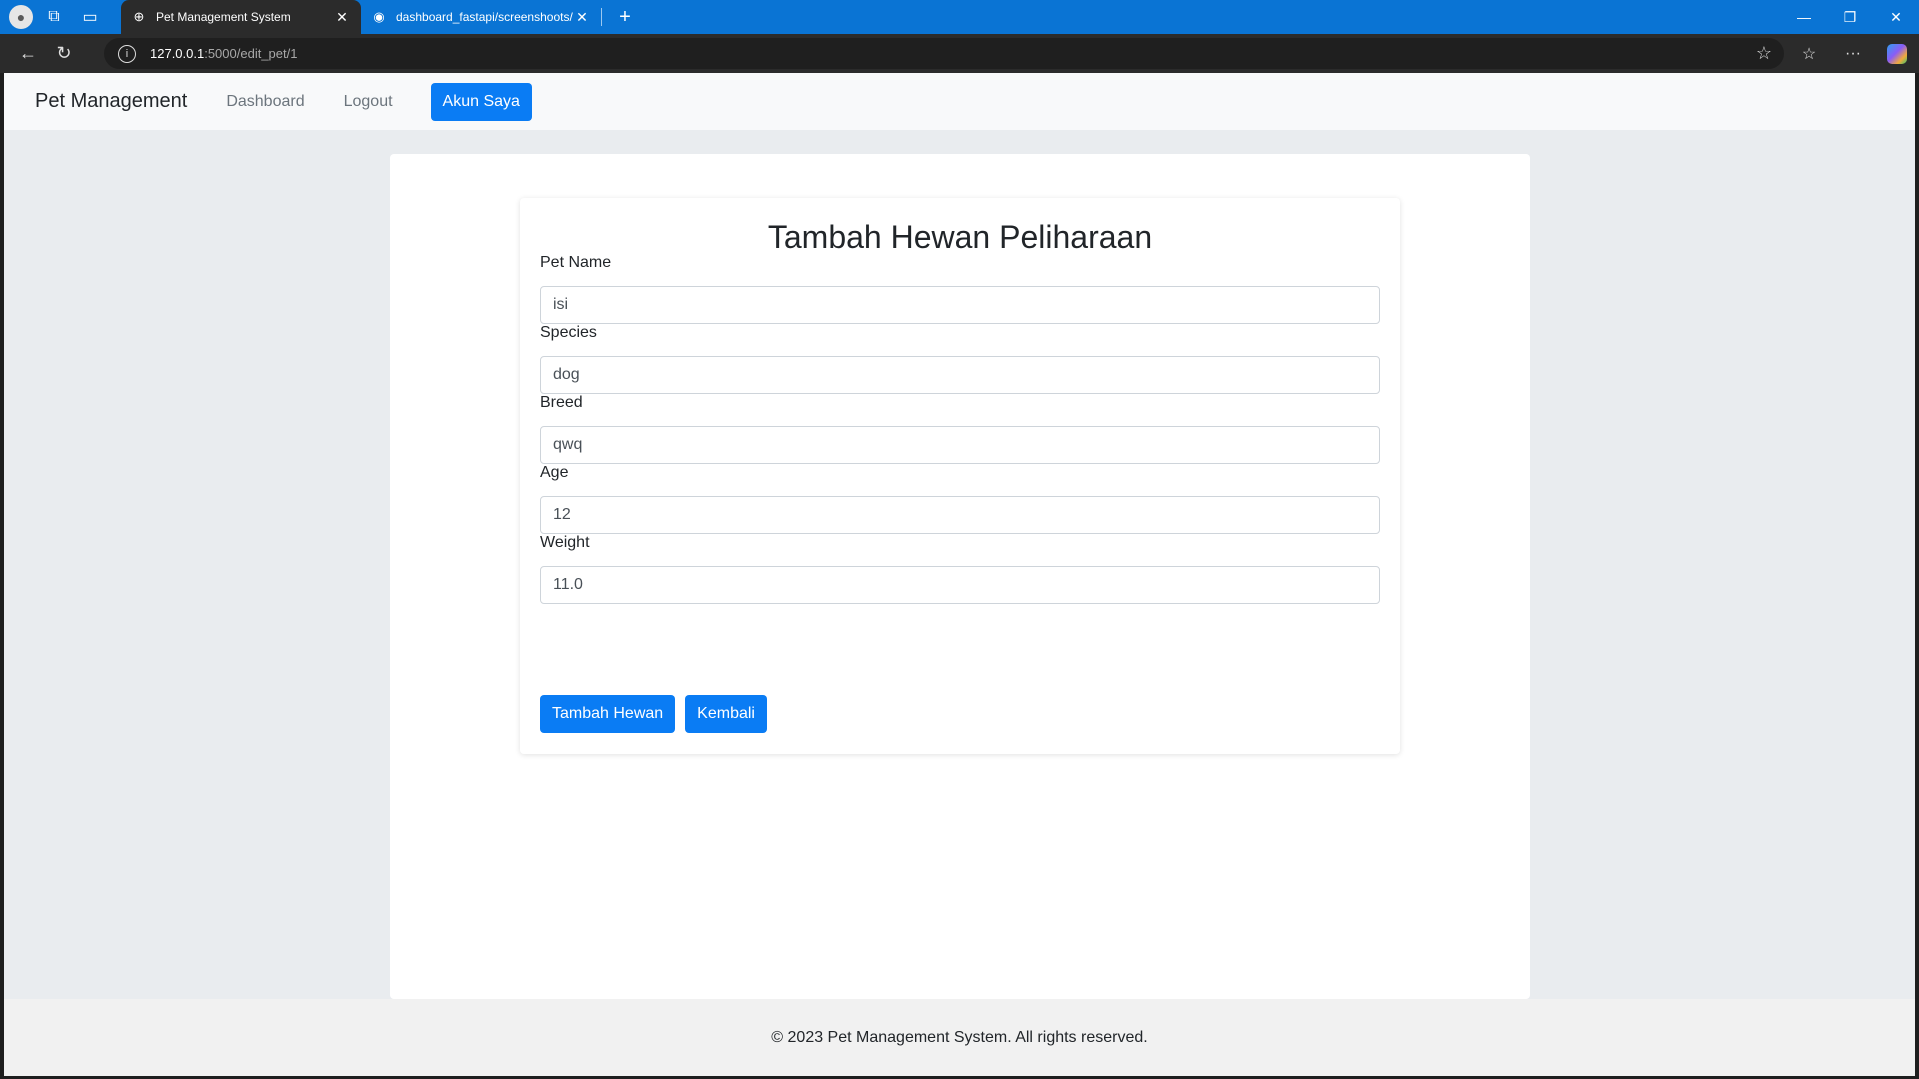  I want to click on age-field: Age 12, so click(960, 499).